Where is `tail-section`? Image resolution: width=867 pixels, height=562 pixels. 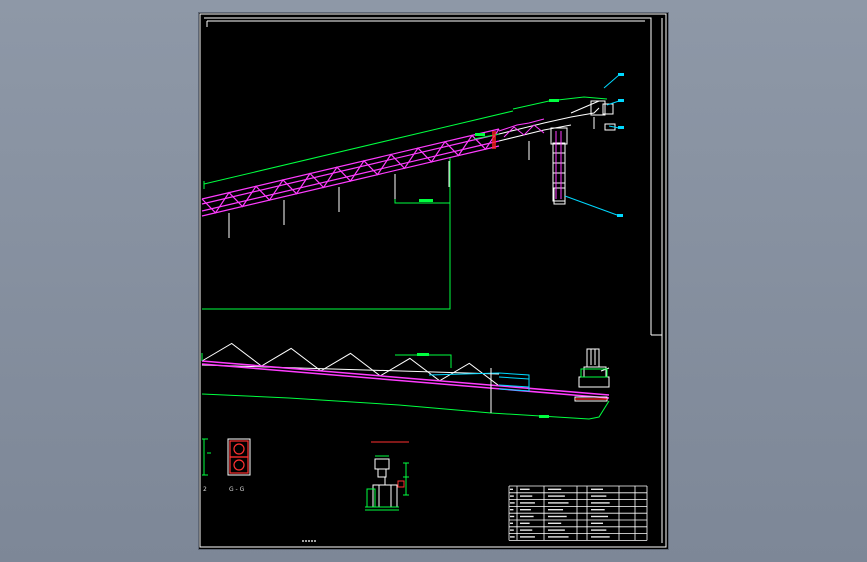 tail-section is located at coordinates (550, 380).